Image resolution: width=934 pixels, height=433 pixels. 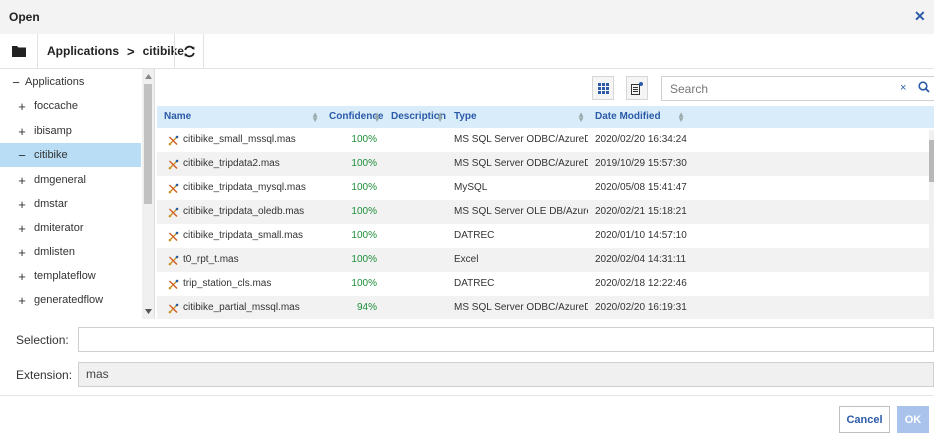 I want to click on tree-item-generatedflow: + generatedflow, so click(x=70, y=300).